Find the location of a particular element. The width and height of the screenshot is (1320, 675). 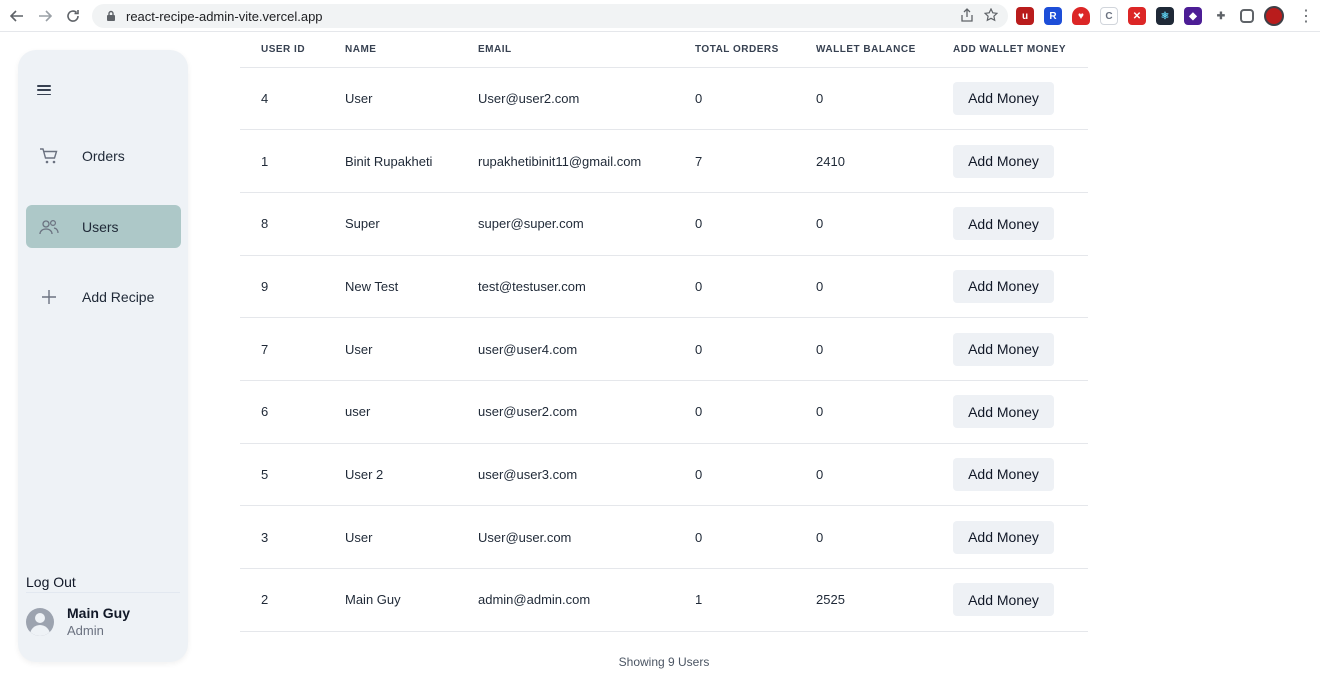

cell-email: rupakhetibinit11@gmail.com is located at coordinates (586, 161).